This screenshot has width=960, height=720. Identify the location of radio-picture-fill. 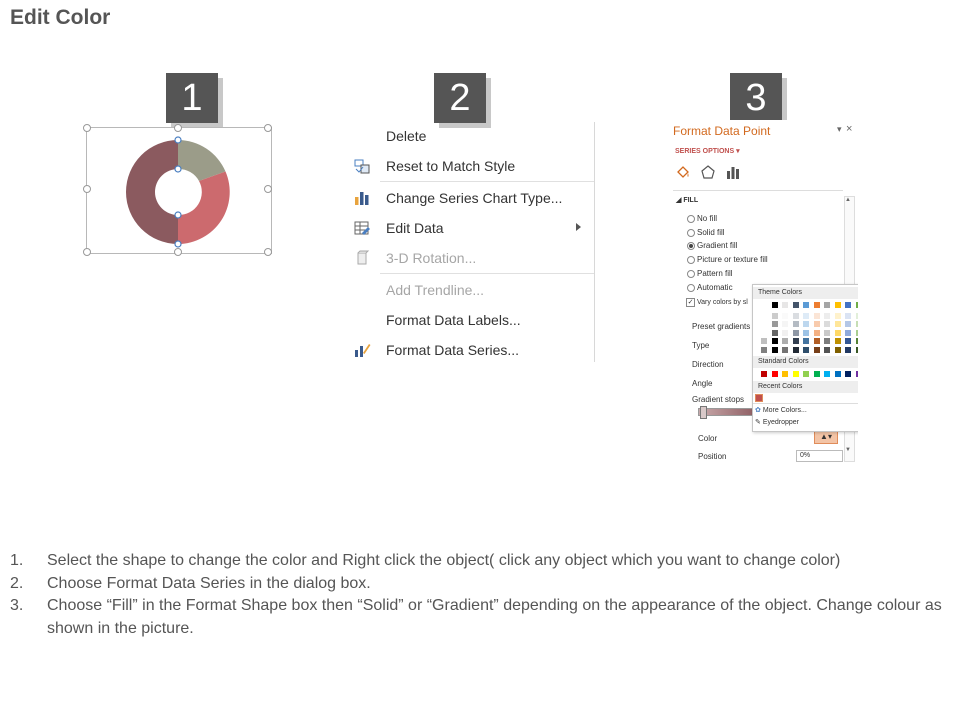
(691, 260).